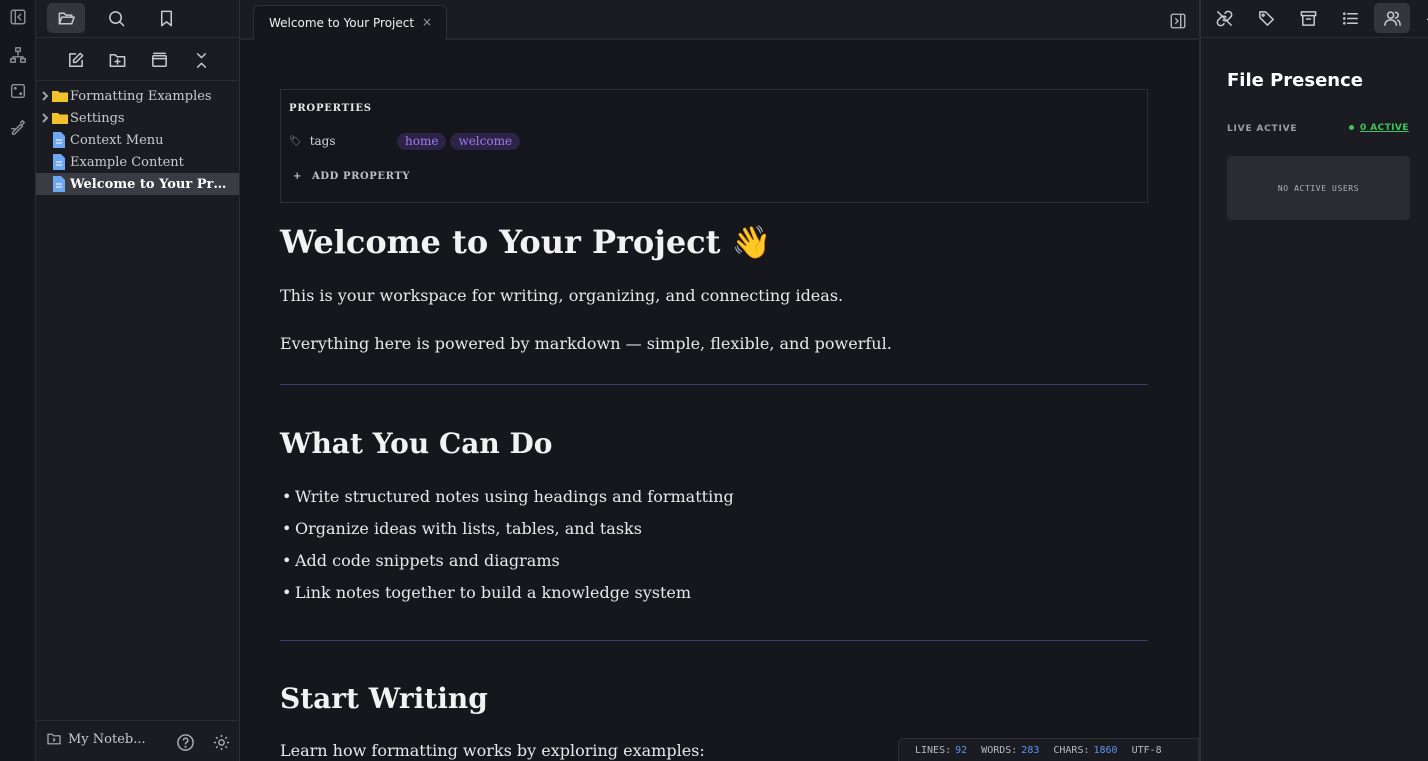  Describe the element at coordinates (1379, 128) in the screenshot. I see `active-count-link: 0 ACTIVE` at that location.